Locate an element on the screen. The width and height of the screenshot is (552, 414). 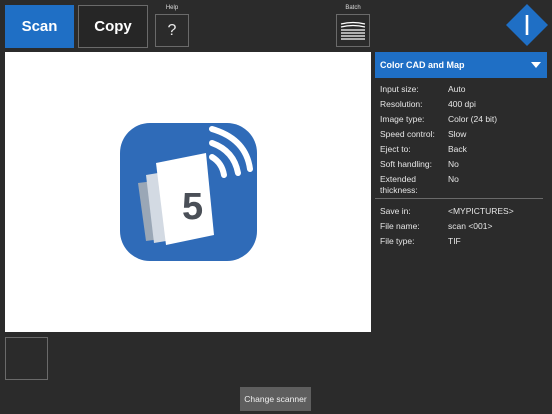
setting-value: <MYPICTURES> is located at coordinates (481, 211).